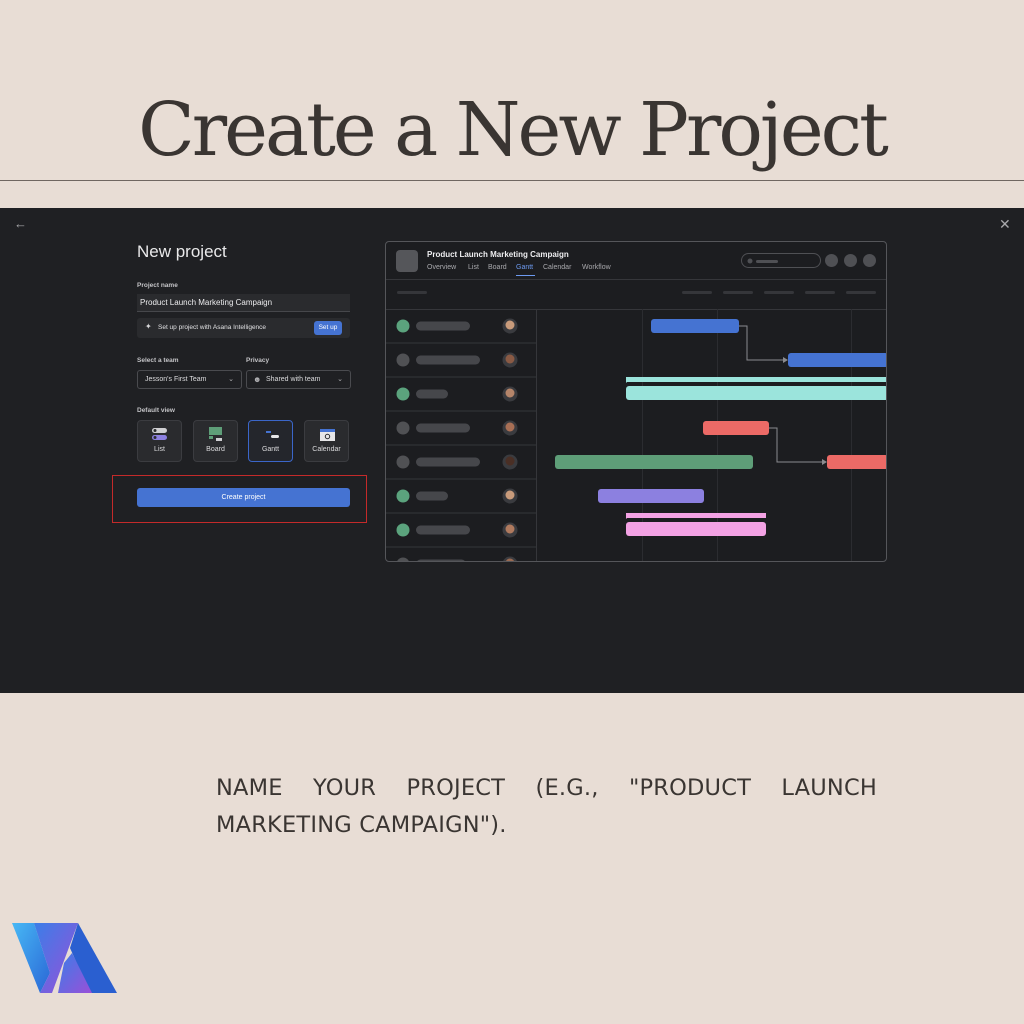 This screenshot has width=1024, height=1024. What do you see at coordinates (327, 435) in the screenshot?
I see `calendar-icon` at bounding box center [327, 435].